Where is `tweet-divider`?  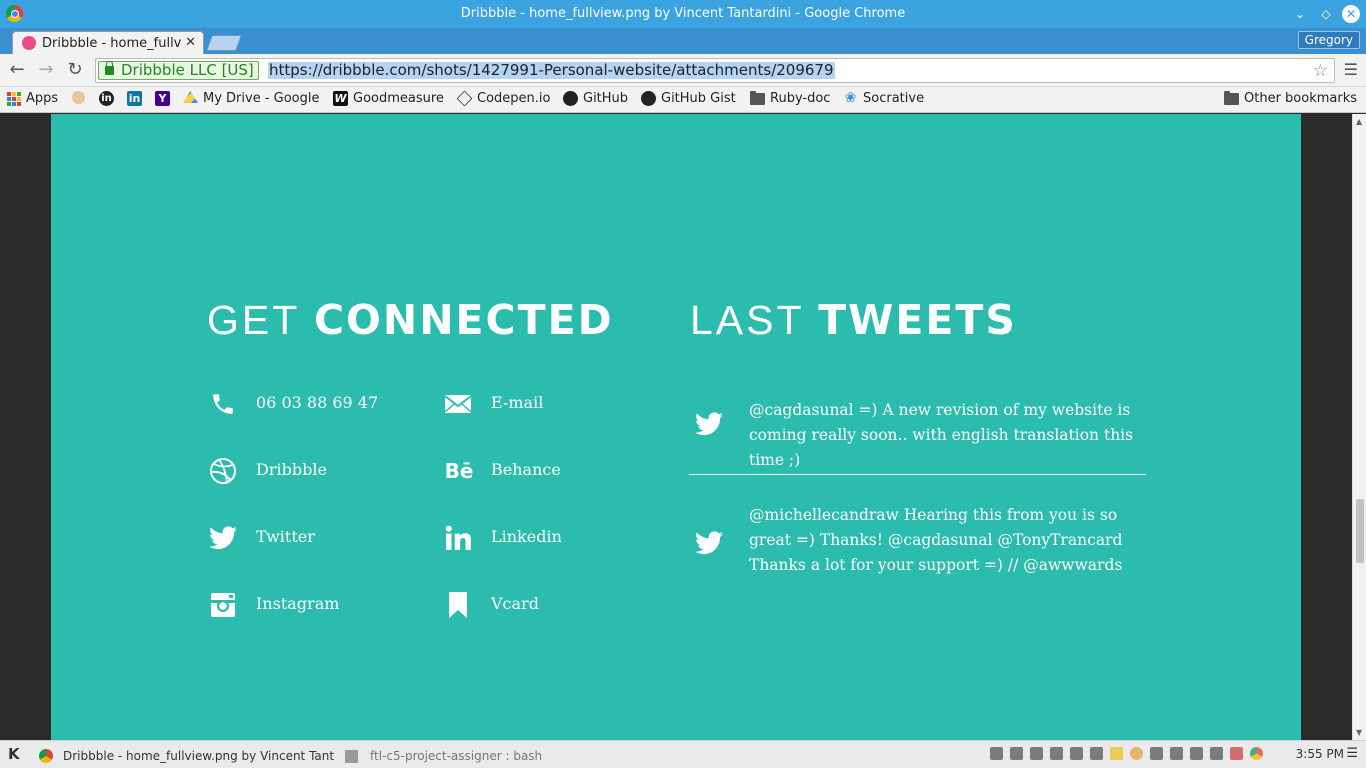
tweet-divider is located at coordinates (917, 474).